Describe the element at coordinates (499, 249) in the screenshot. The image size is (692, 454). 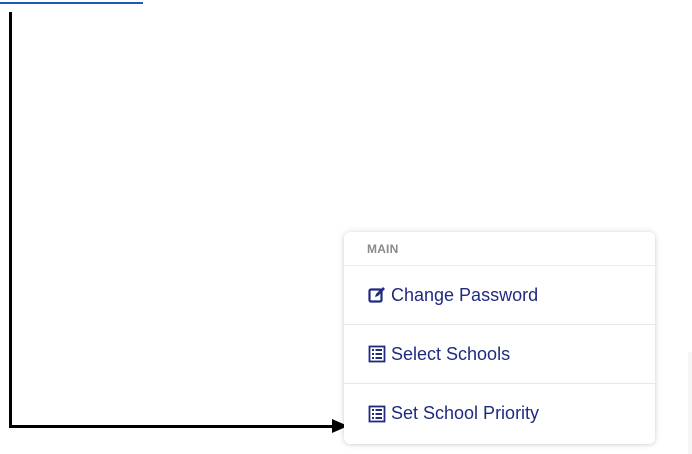
I see `menu-section-label: MAIN` at that location.